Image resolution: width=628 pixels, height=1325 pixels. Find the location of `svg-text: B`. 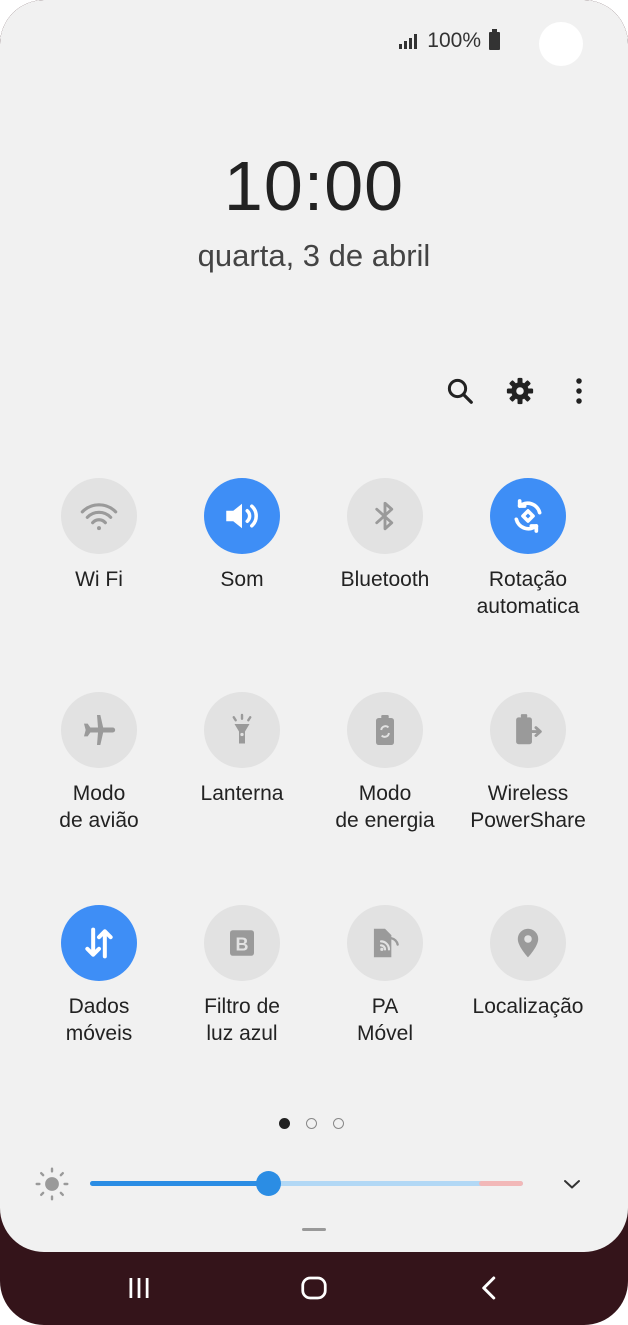

svg-text: B is located at coordinates (242, 945).